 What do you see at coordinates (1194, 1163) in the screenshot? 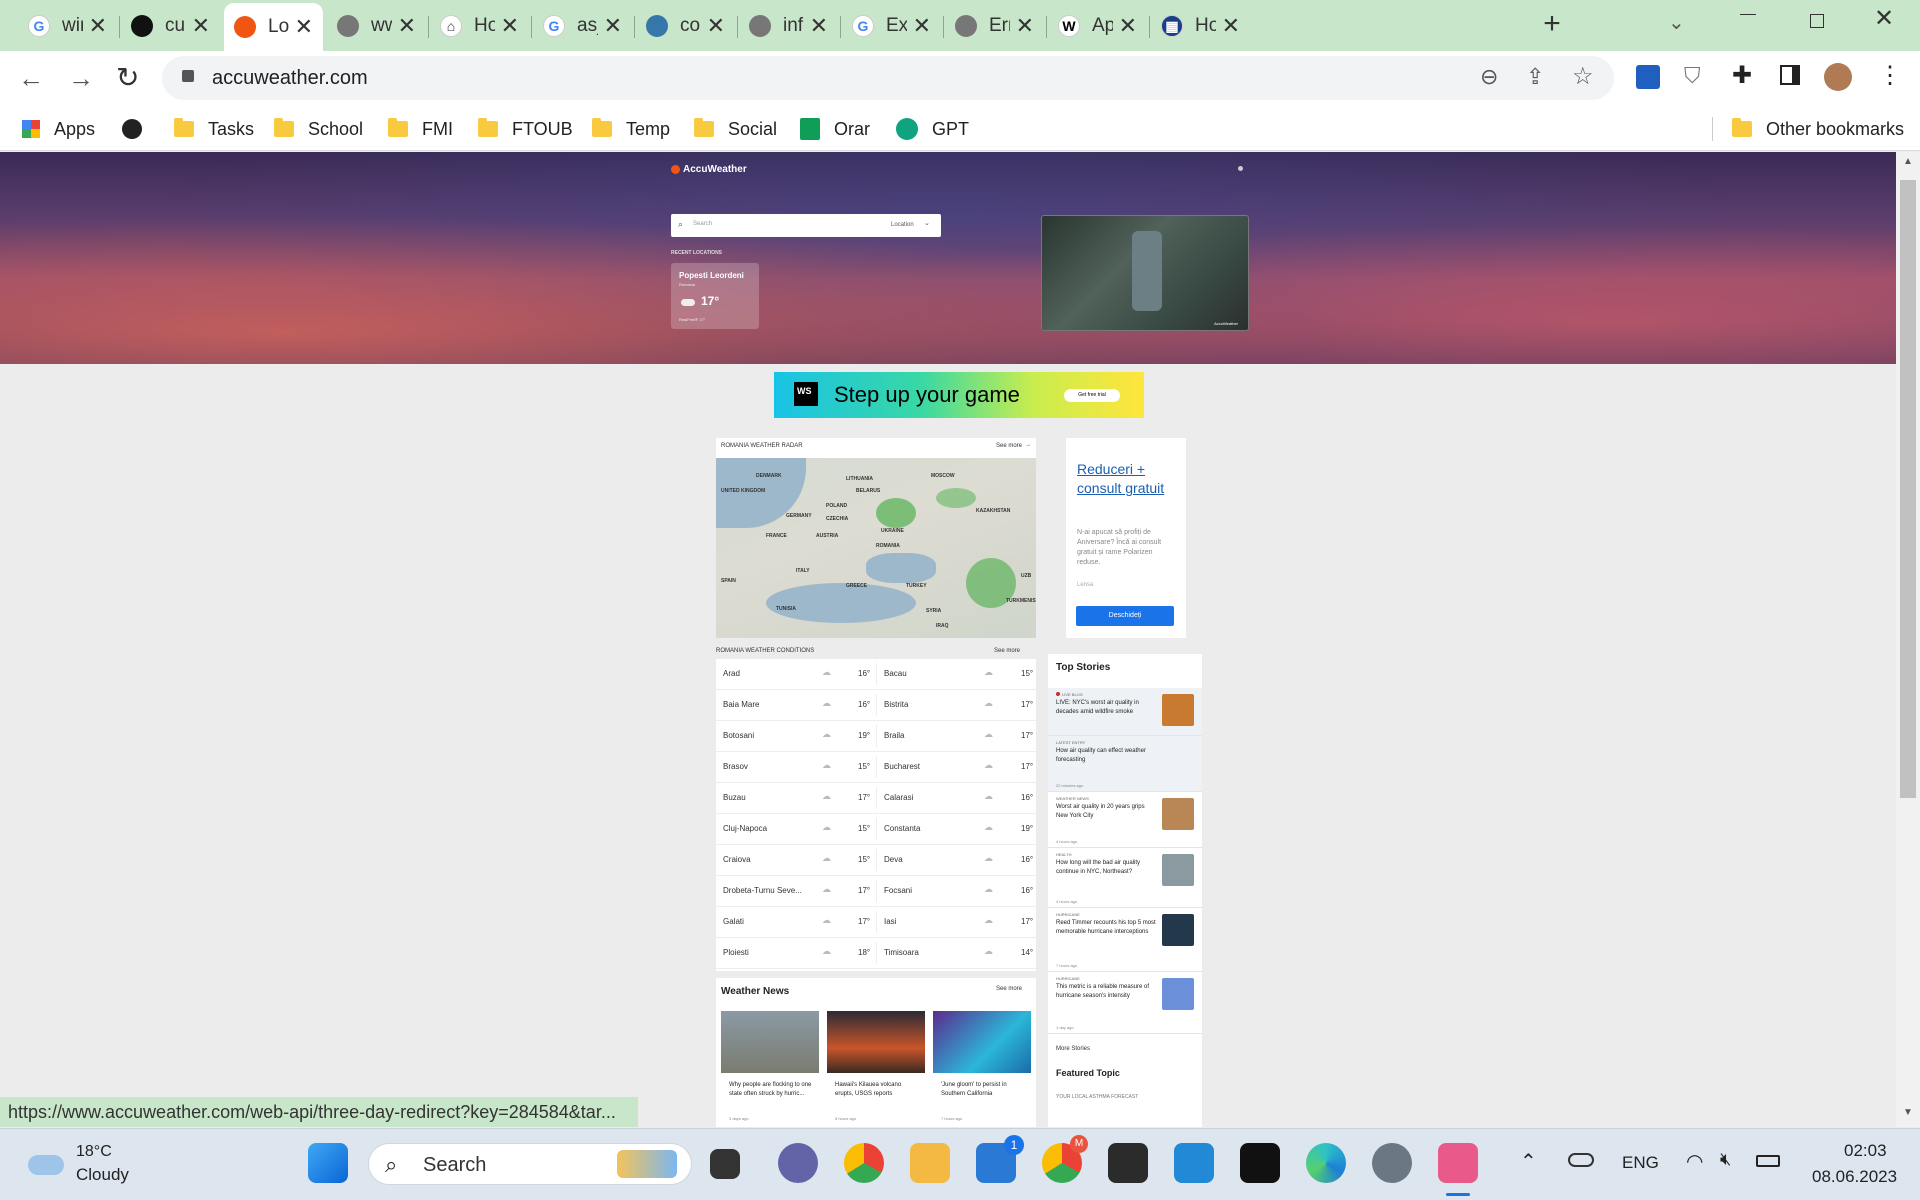
I see `vscode-icon` at bounding box center [1194, 1163].